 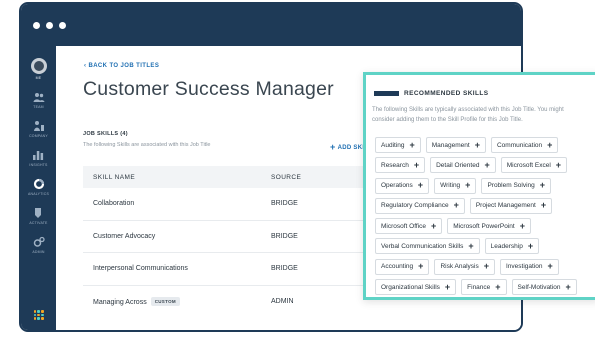 I want to click on team-icon, so click(x=38, y=97).